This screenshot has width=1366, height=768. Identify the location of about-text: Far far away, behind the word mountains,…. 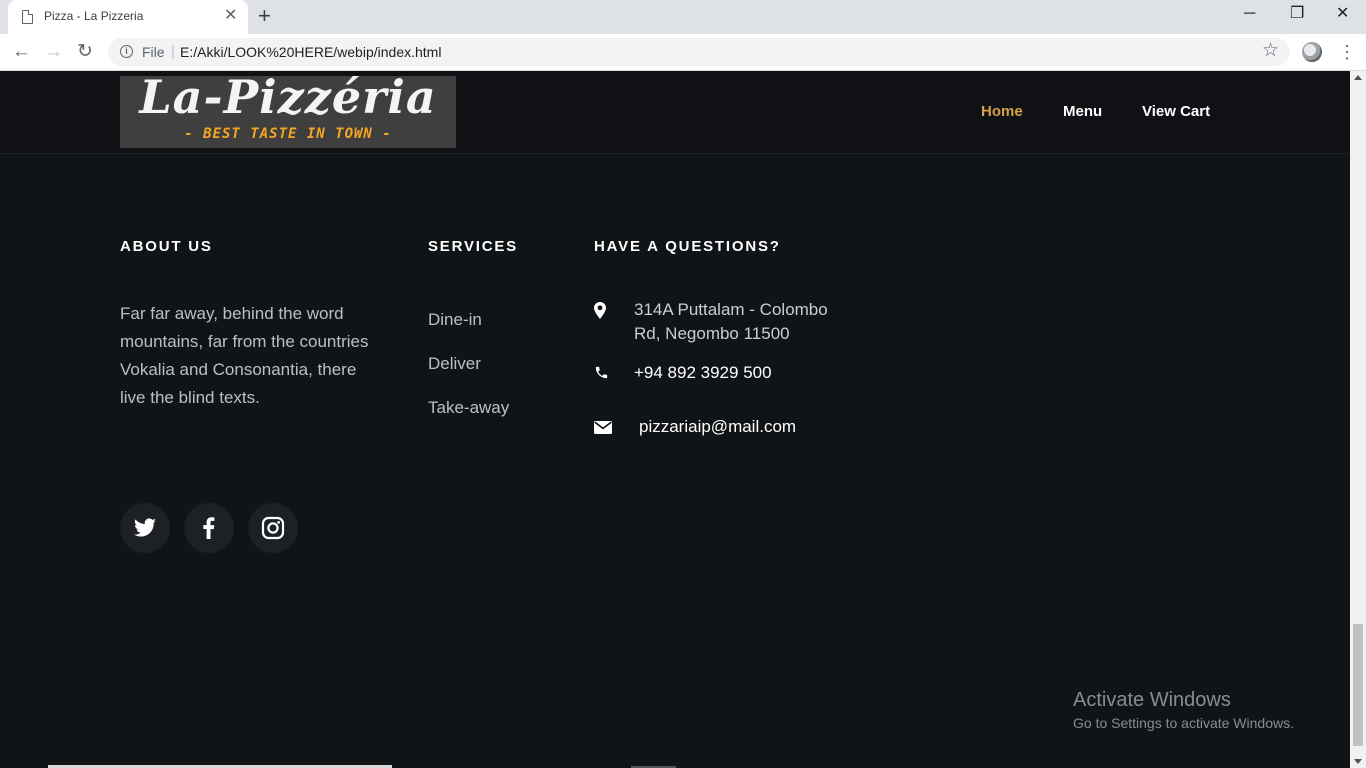
(244, 355).